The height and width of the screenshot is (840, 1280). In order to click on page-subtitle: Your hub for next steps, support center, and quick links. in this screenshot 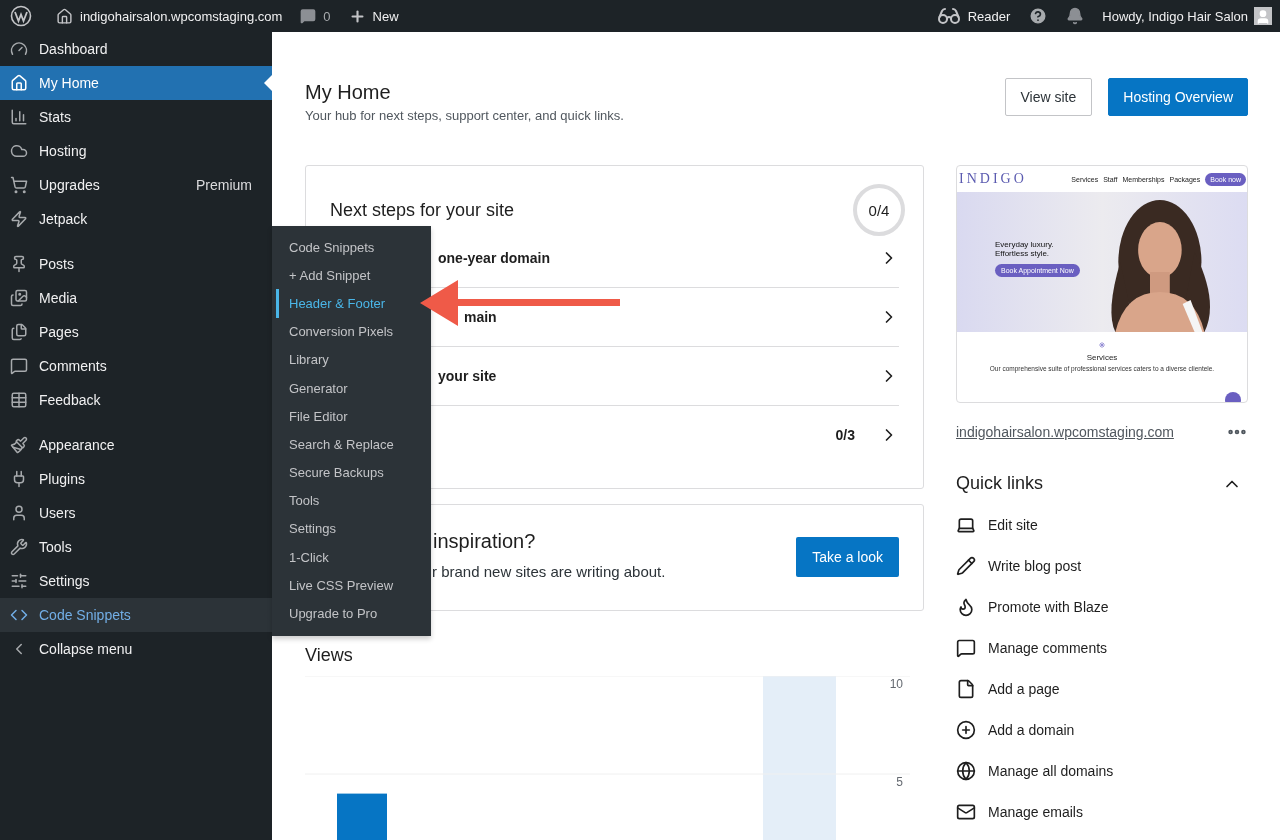, I will do `click(464, 115)`.